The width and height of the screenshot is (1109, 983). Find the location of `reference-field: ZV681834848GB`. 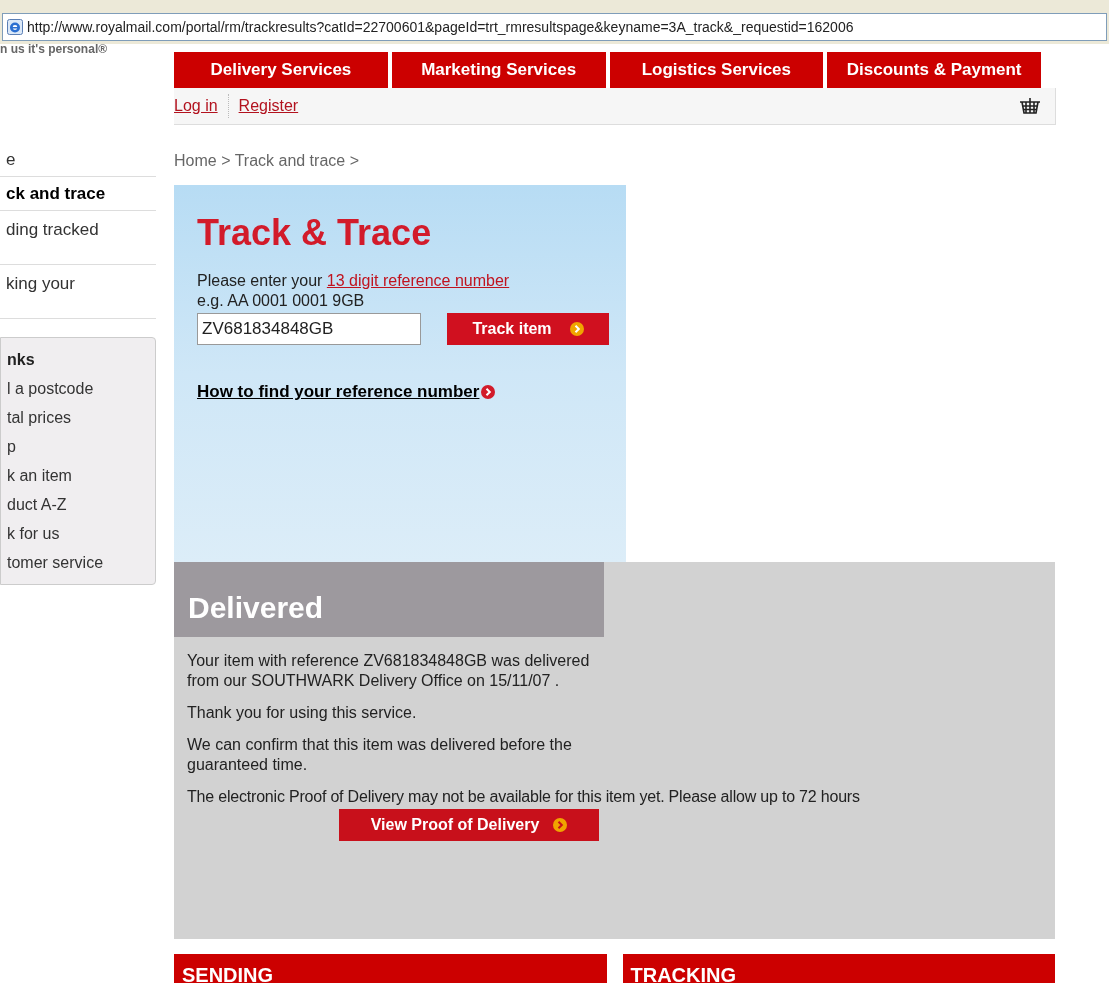

reference-field: ZV681834848GB is located at coordinates (309, 329).